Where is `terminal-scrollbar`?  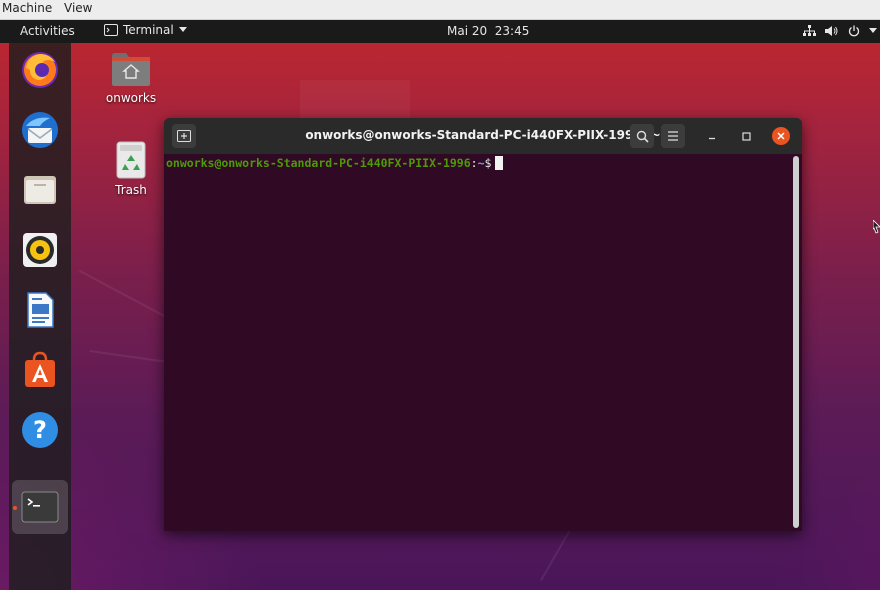
terminal-scrollbar is located at coordinates (796, 342).